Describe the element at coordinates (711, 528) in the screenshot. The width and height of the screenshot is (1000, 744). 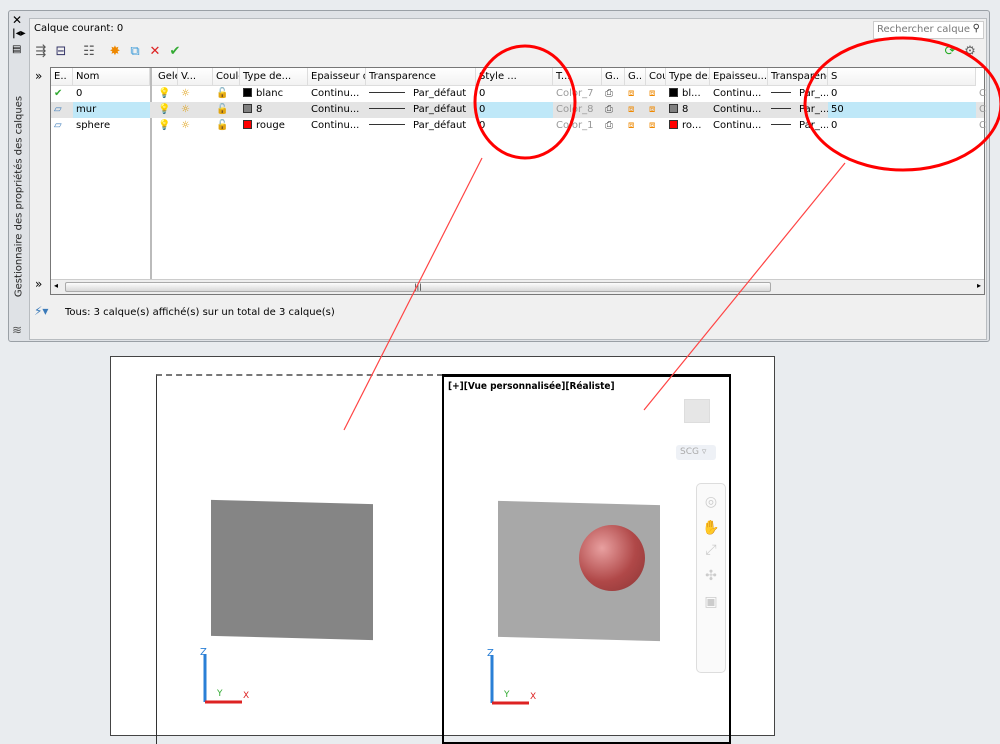
I see `pan-icon: ✋` at that location.